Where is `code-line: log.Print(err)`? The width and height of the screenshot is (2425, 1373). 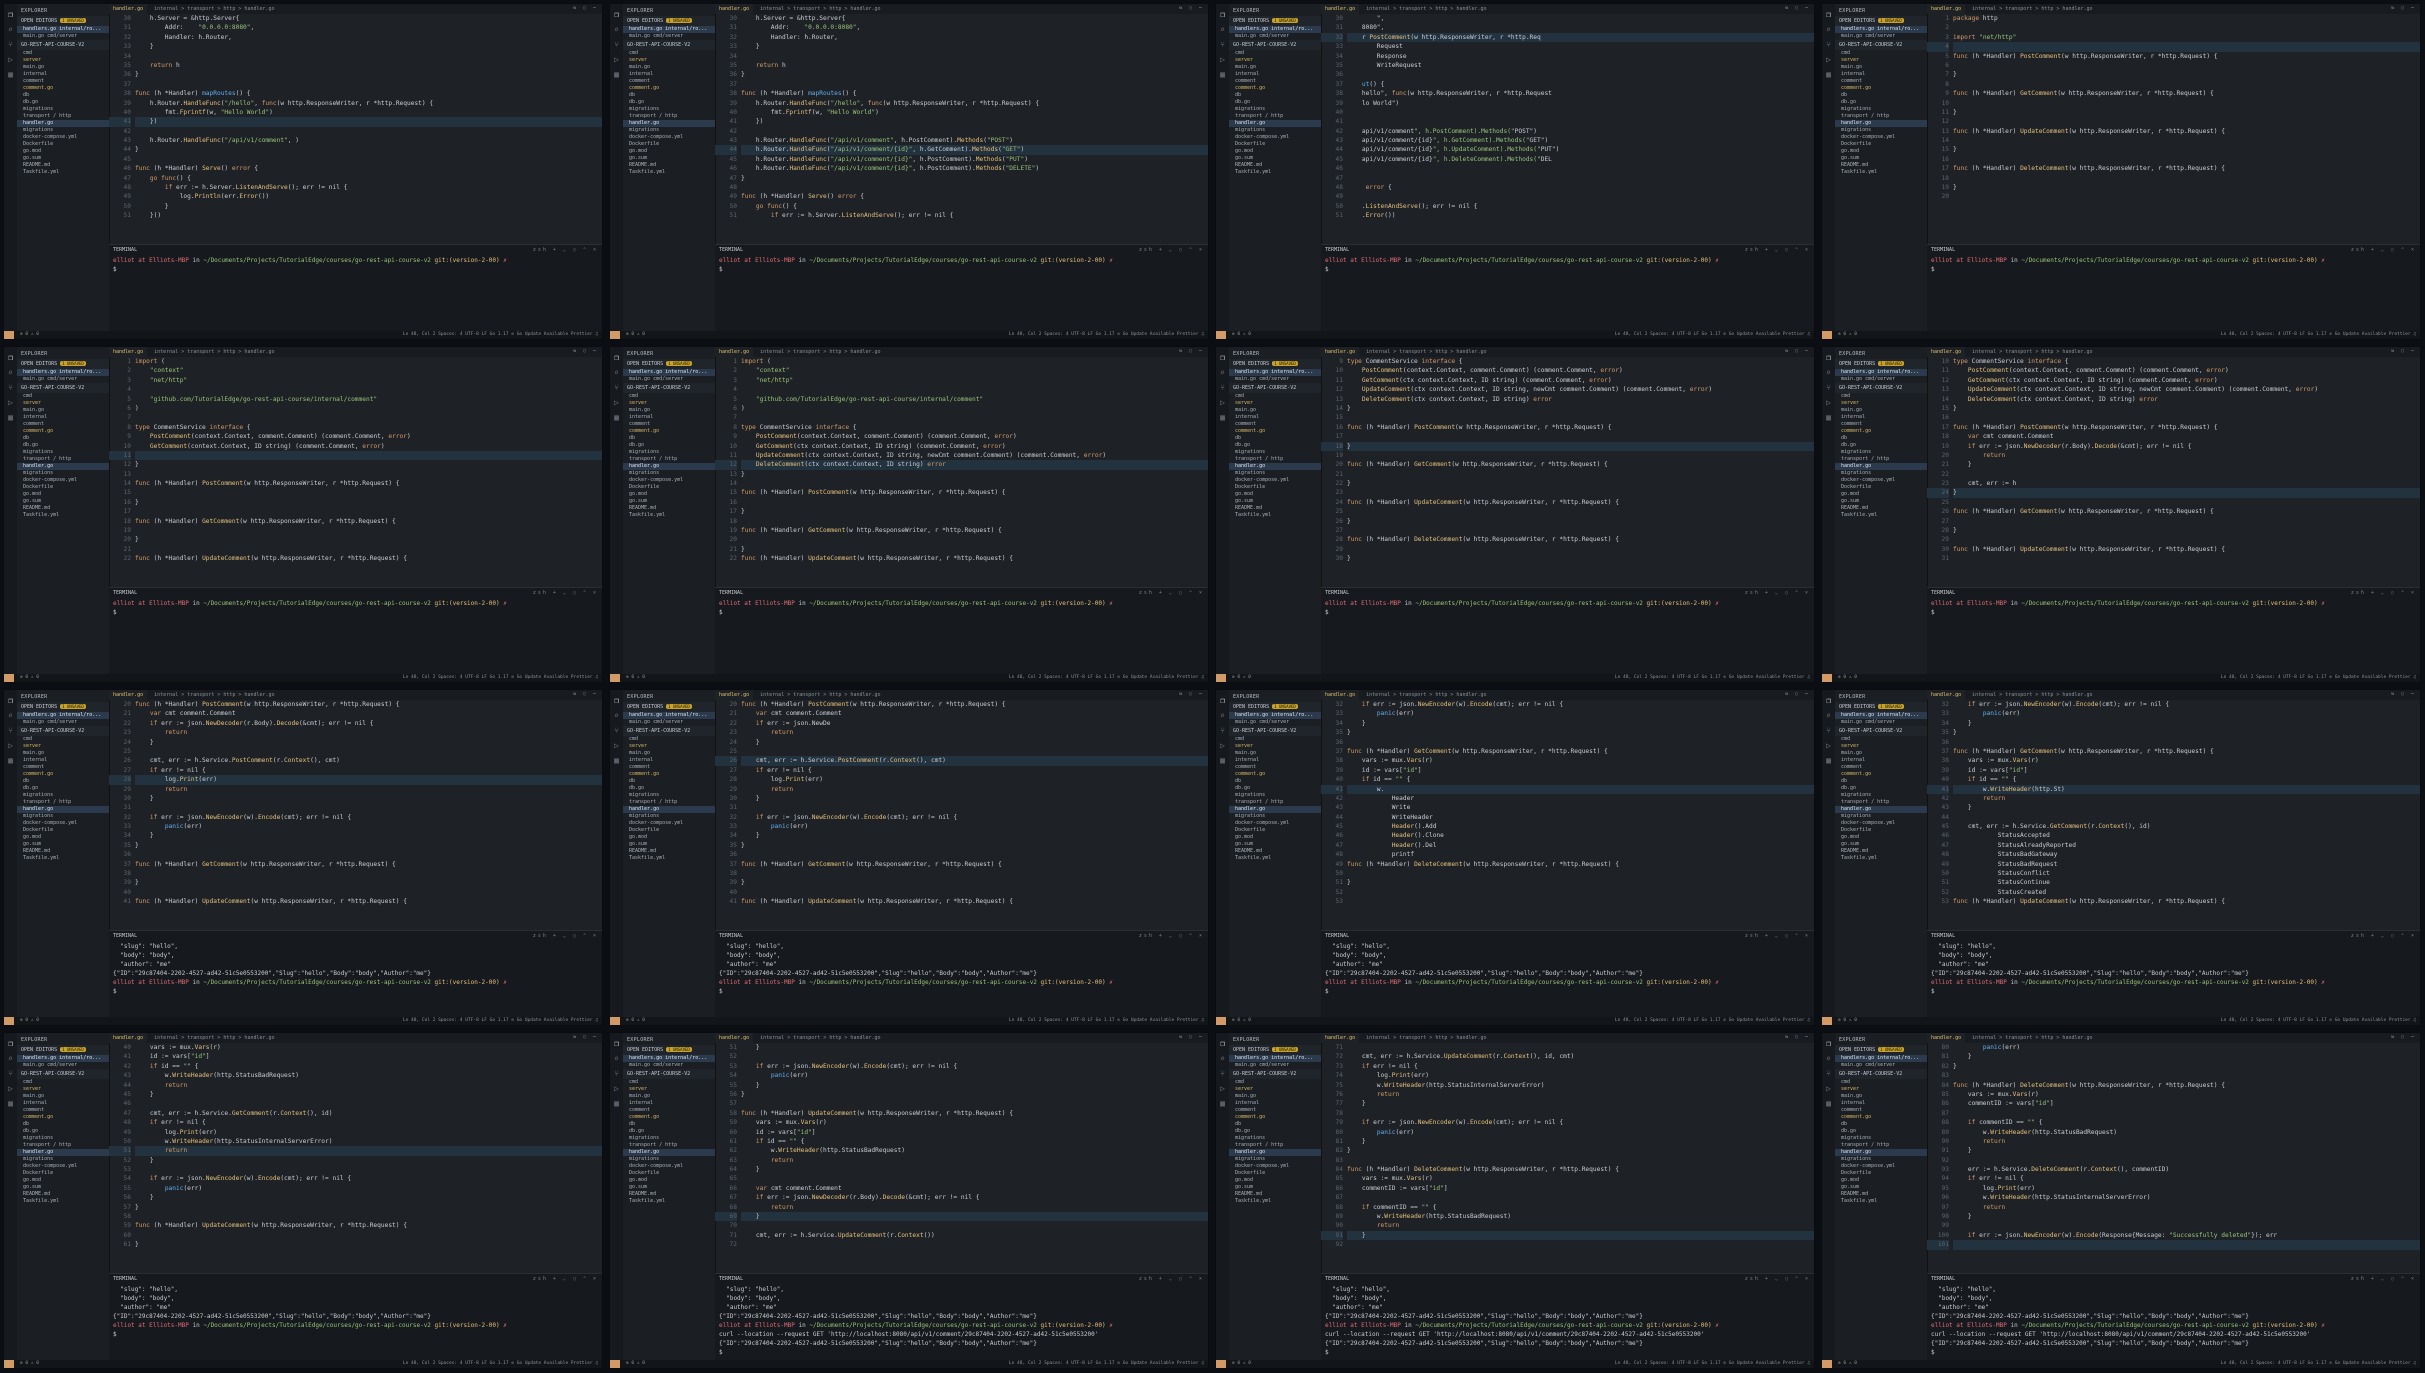
code-line: log.Print(err) is located at coordinates (974, 779).